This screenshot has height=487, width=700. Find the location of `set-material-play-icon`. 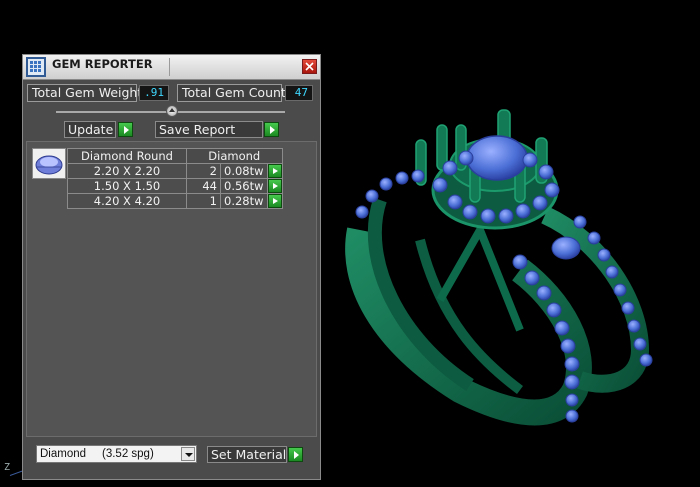

set-material-play-icon is located at coordinates (295, 454).